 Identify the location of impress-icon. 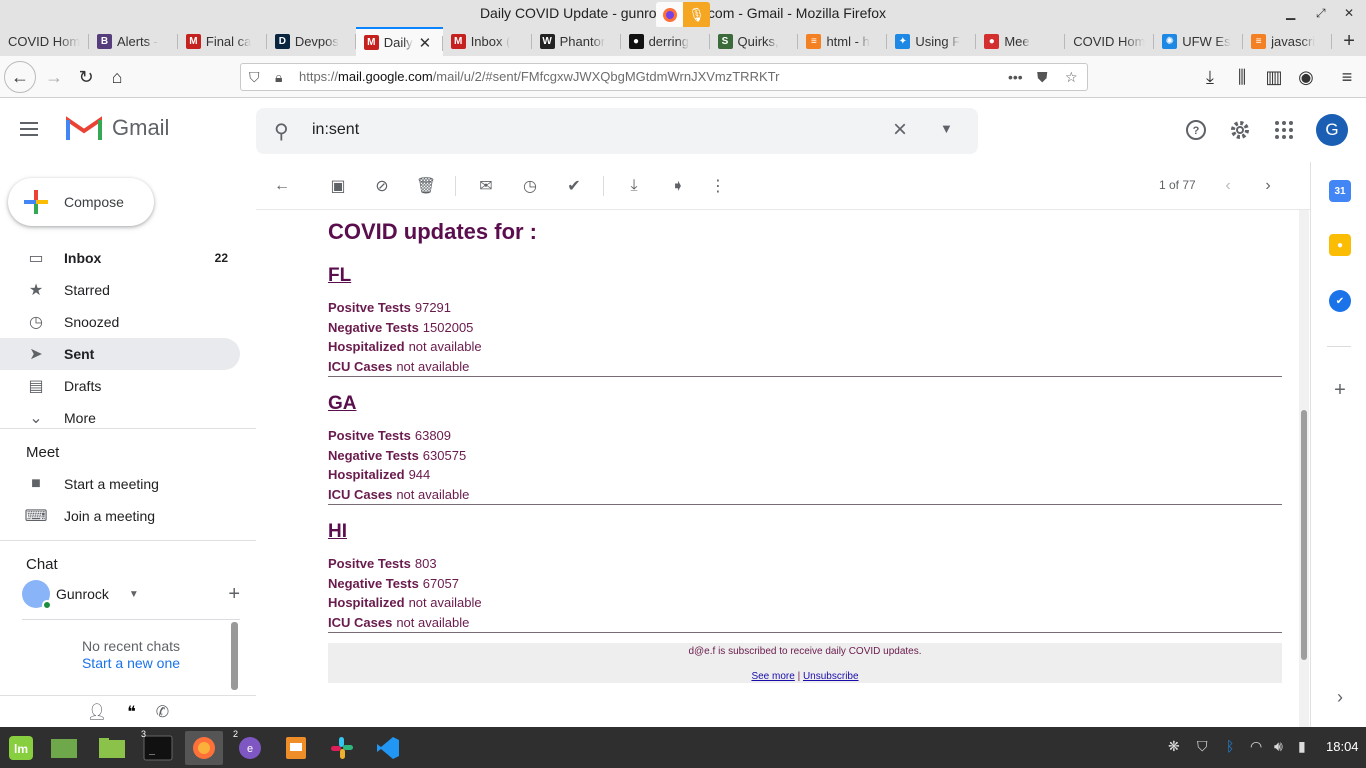
(296, 748).